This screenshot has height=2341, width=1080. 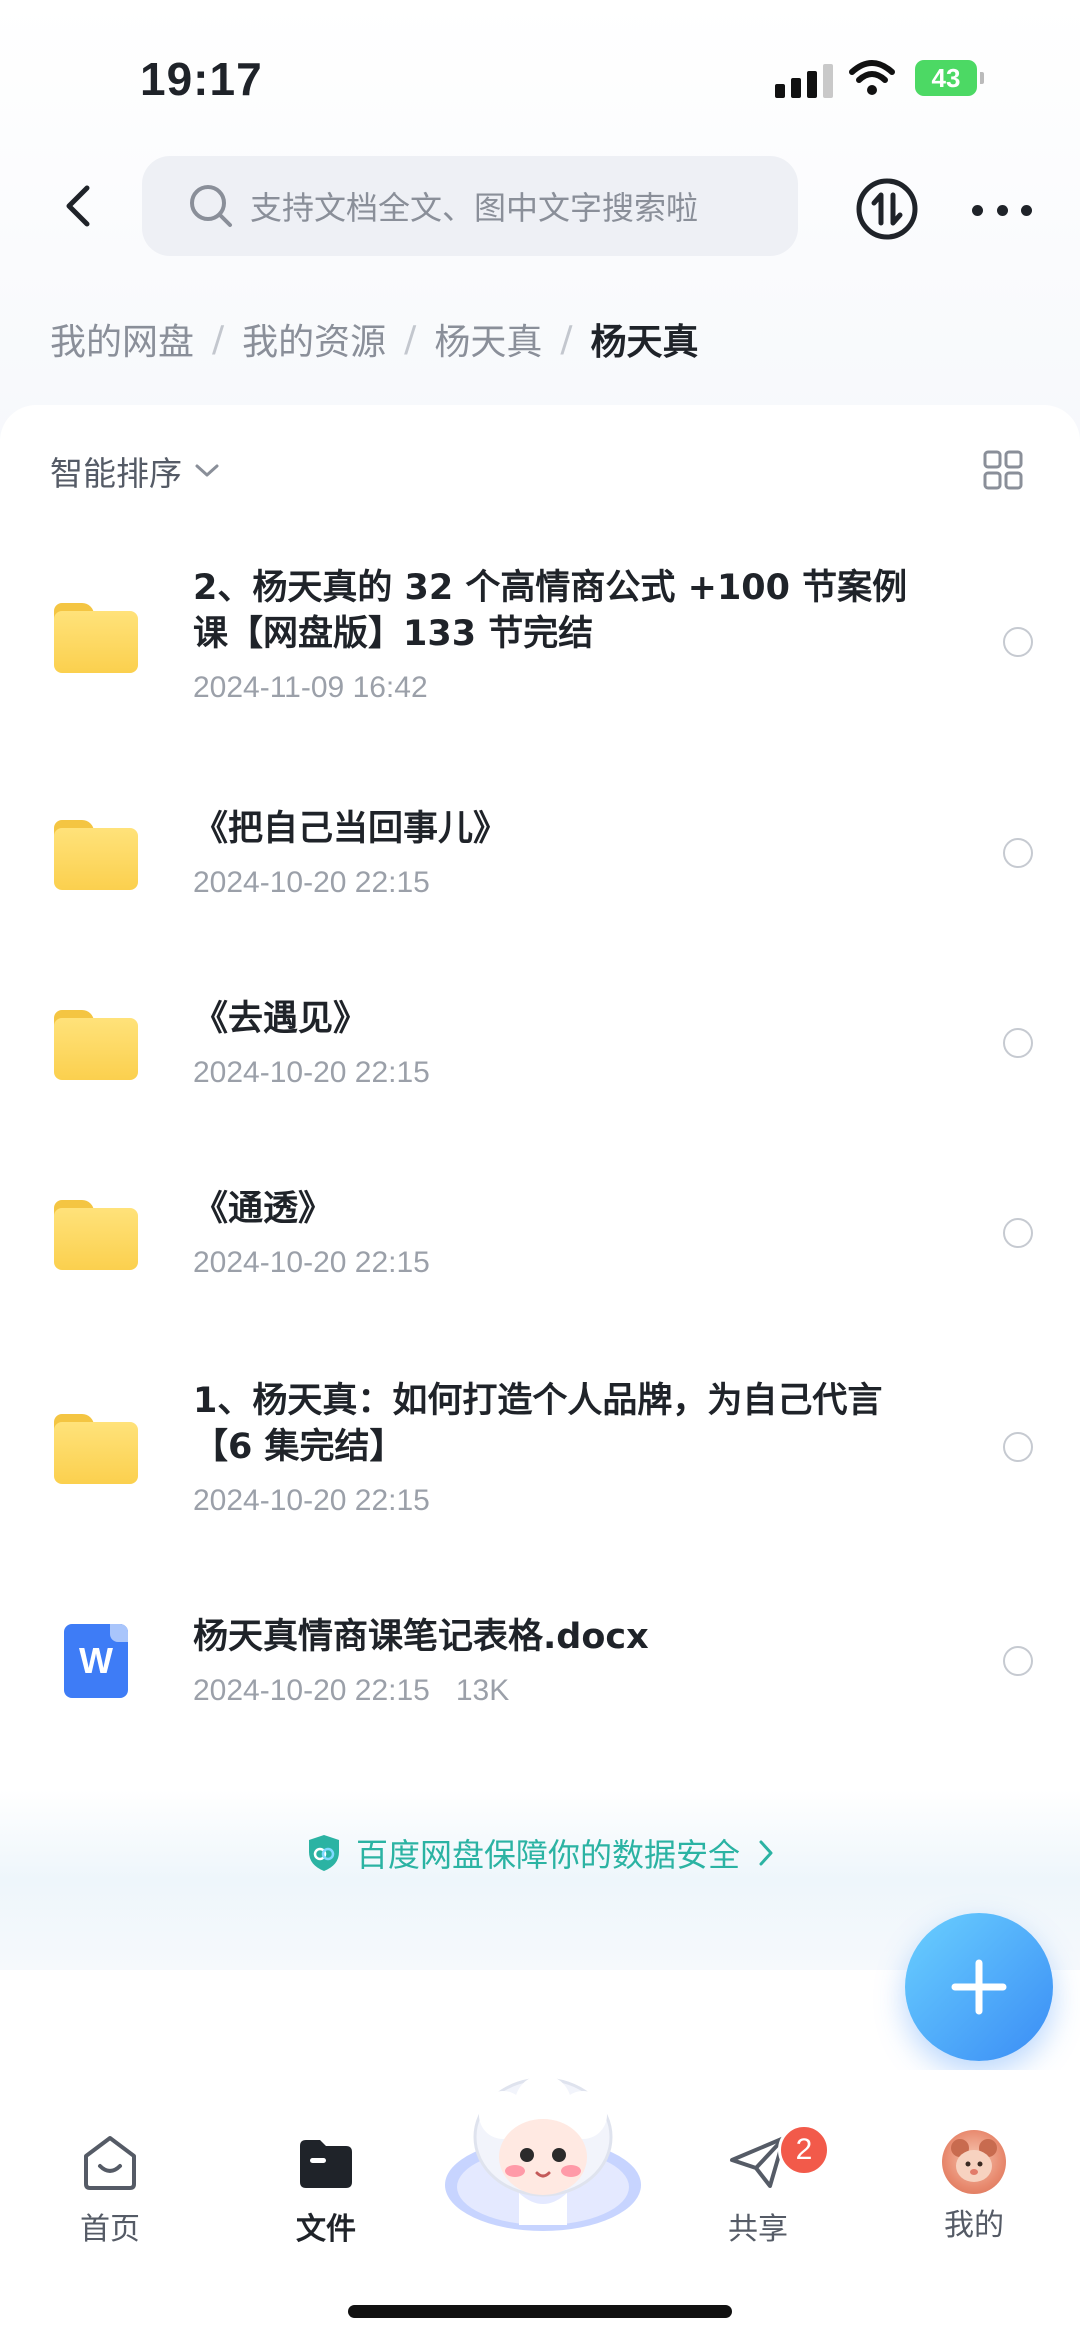 I want to click on file-name: 杨天真情商课笔记表格.docx, so click(x=421, y=1637).